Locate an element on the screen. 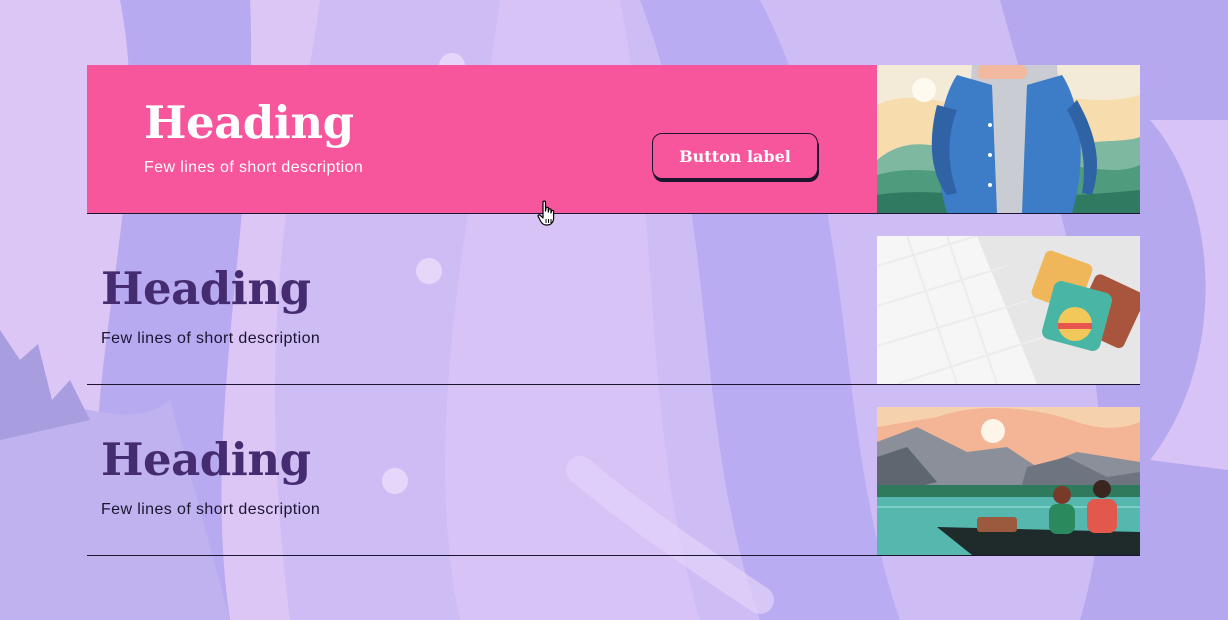  couple-in-boat-at-lake-illustration is located at coordinates (1008, 481).